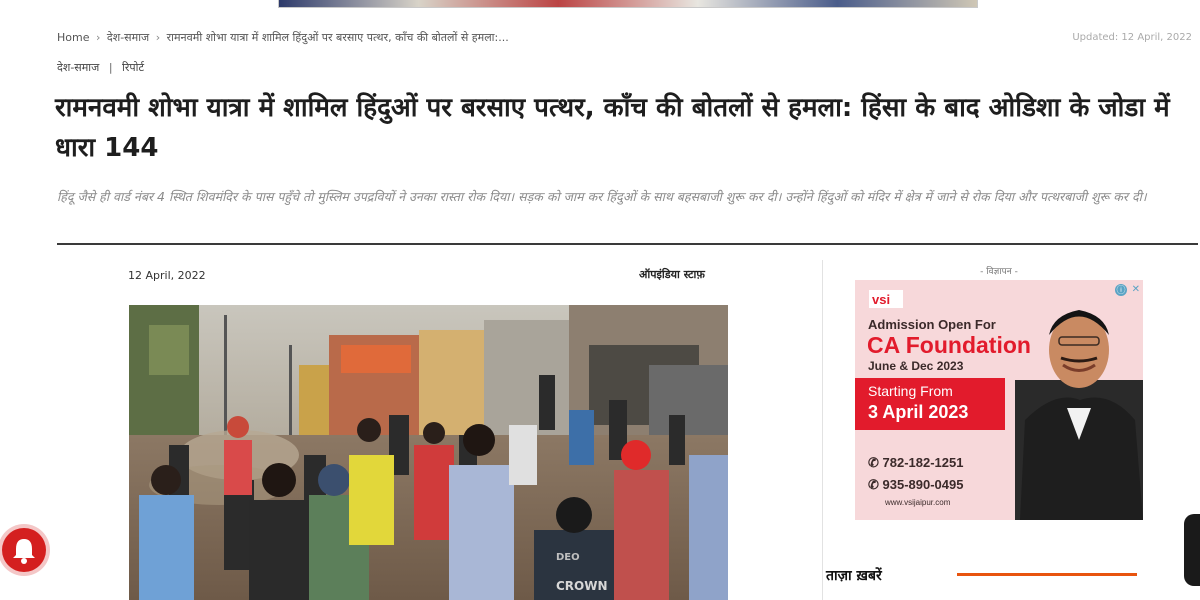  I want to click on notification-bell-button, so click(24, 550).